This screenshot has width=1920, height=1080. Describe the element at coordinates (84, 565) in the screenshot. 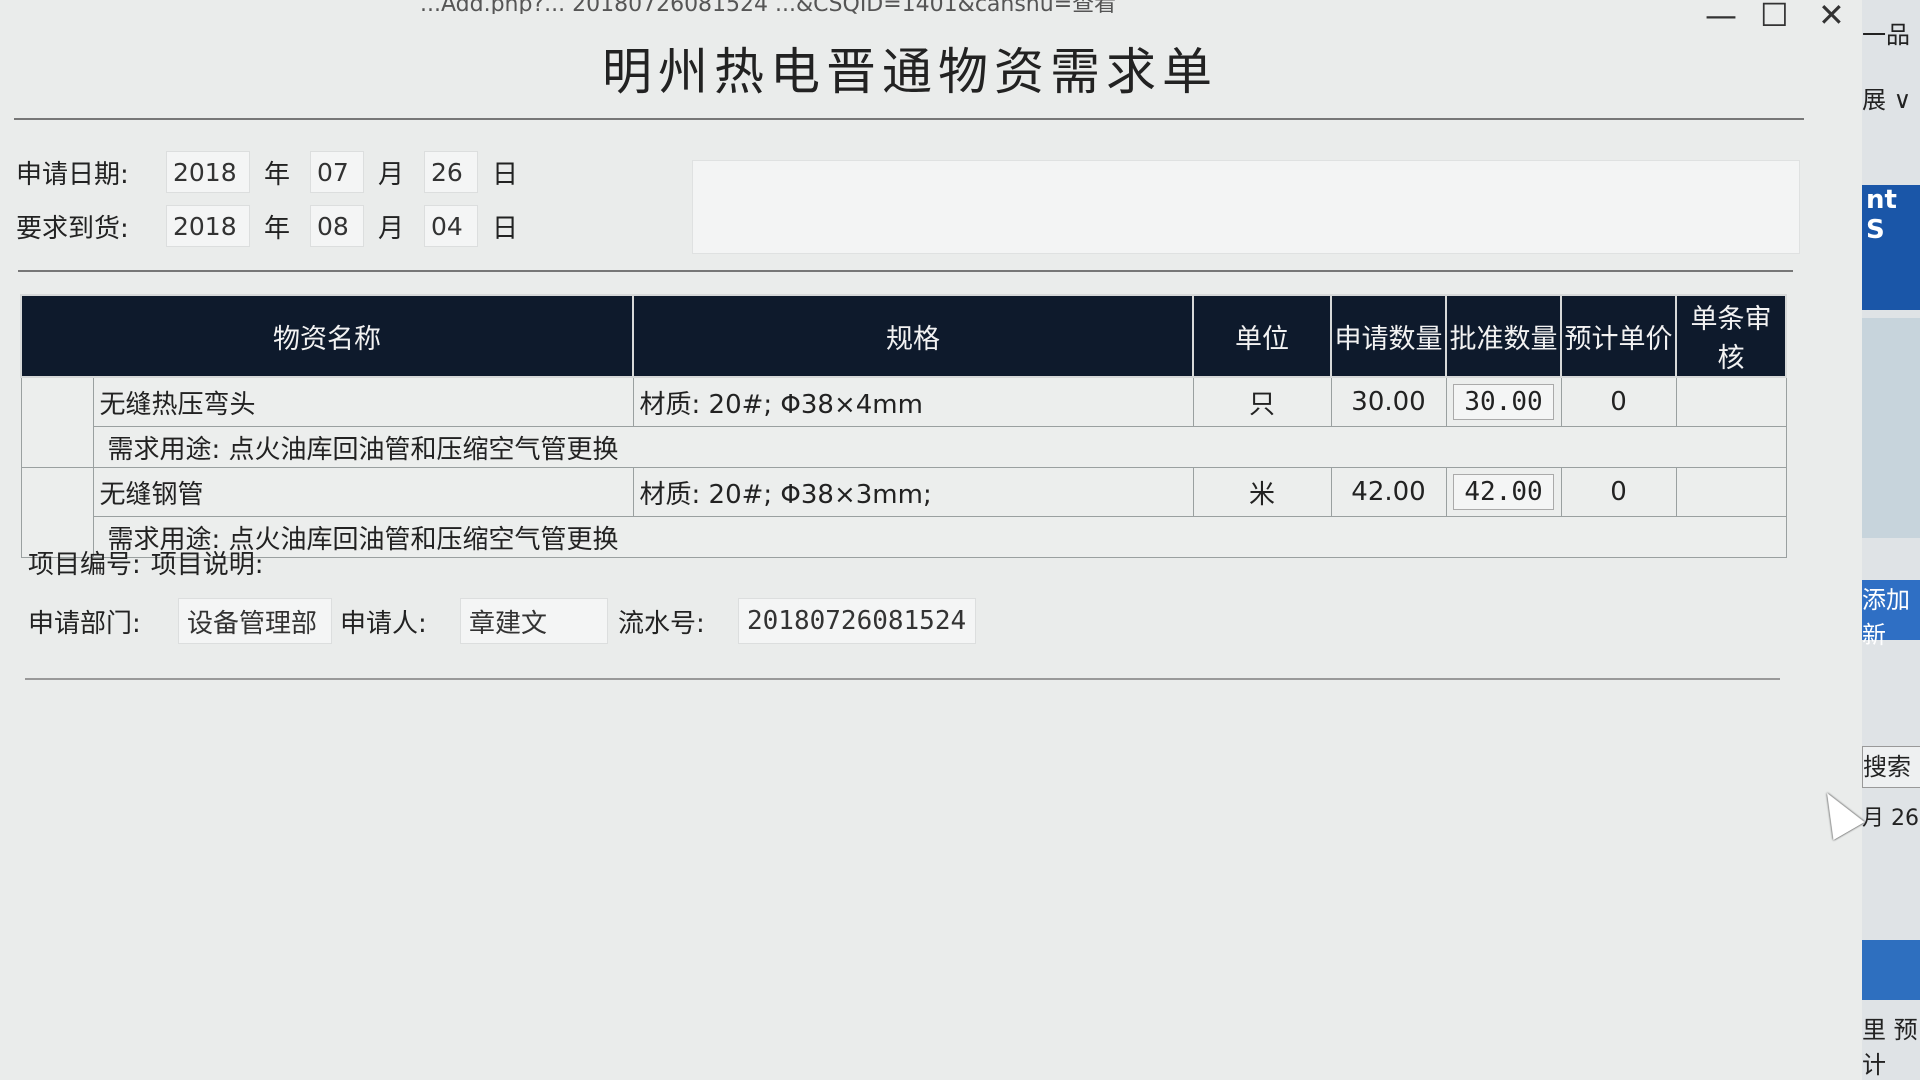

I see `project-no-label: 项目编号:` at that location.